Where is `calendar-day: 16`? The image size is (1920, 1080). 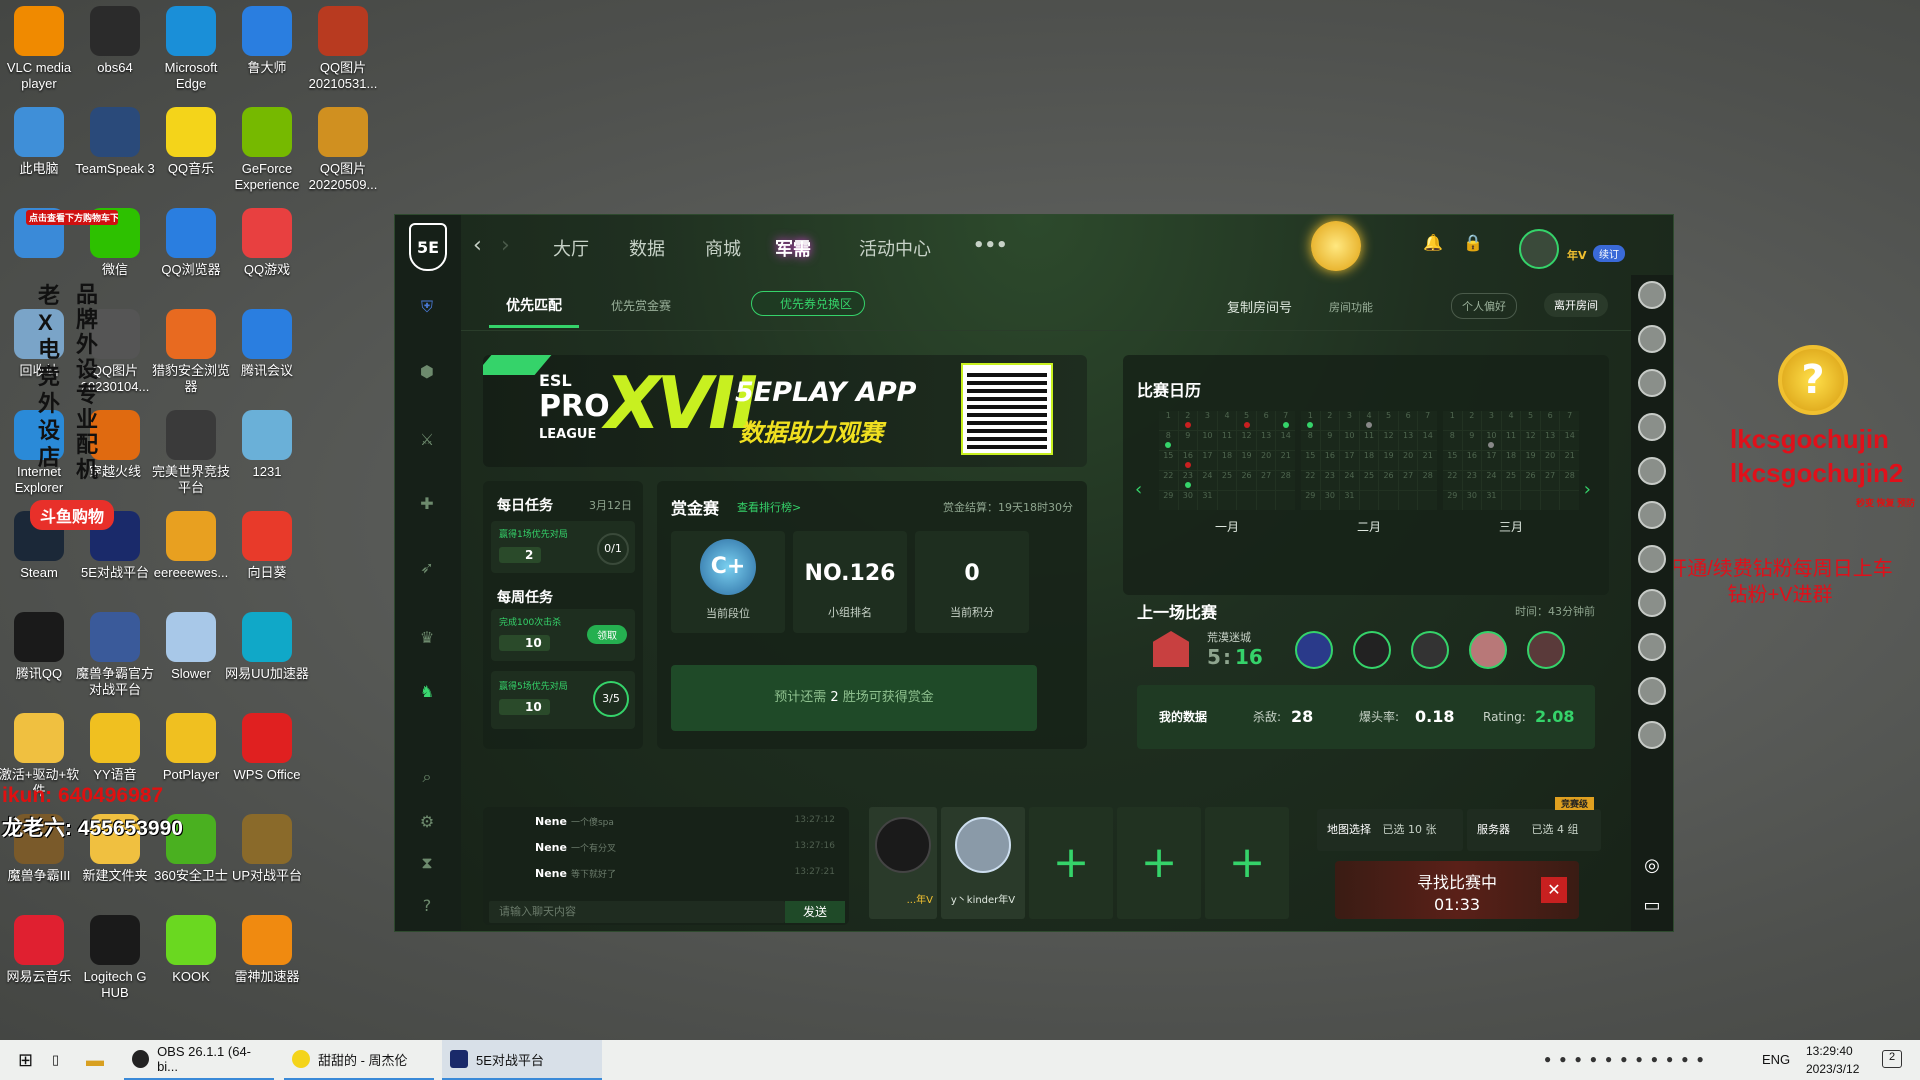
calendar-day: 16 is located at coordinates (1188, 460).